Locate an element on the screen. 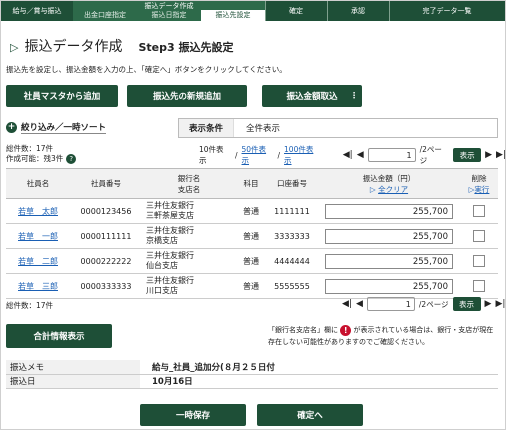 Image resolution: width=506 pixels, height=430 pixels. plus-icon: + is located at coordinates (11, 127).